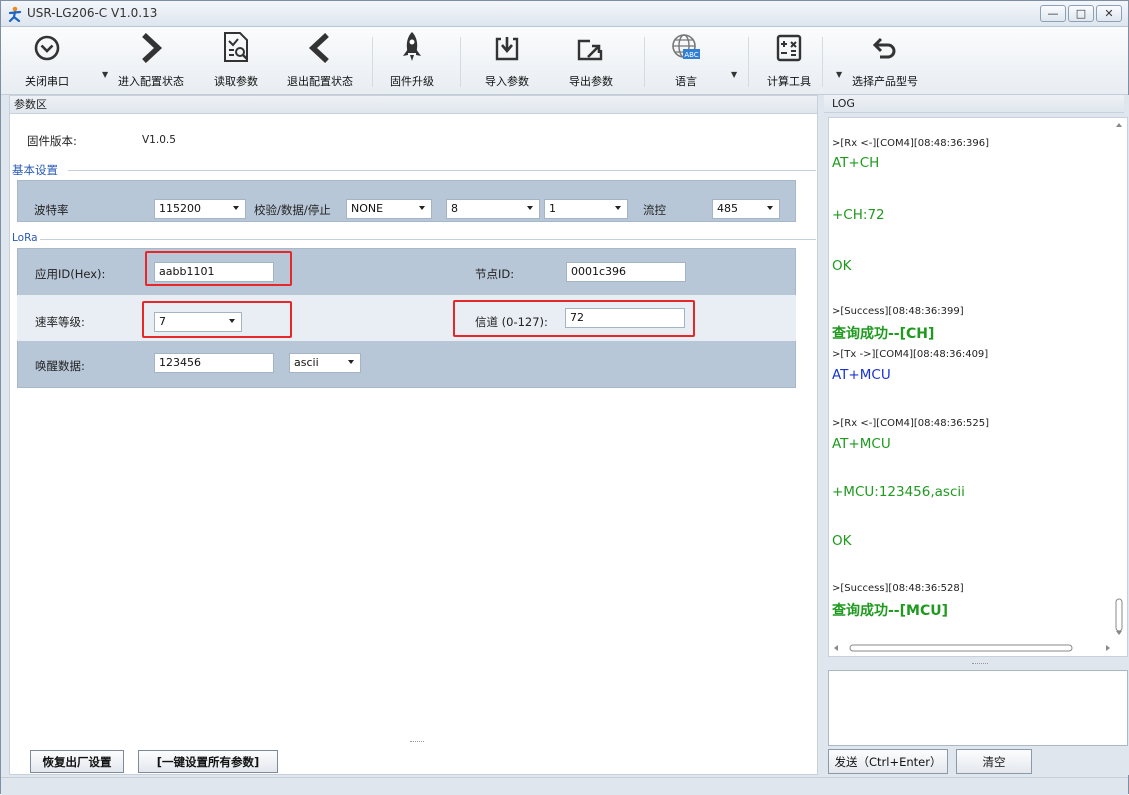  I want to click on globe-abc-icon: ABC, so click(686, 49).